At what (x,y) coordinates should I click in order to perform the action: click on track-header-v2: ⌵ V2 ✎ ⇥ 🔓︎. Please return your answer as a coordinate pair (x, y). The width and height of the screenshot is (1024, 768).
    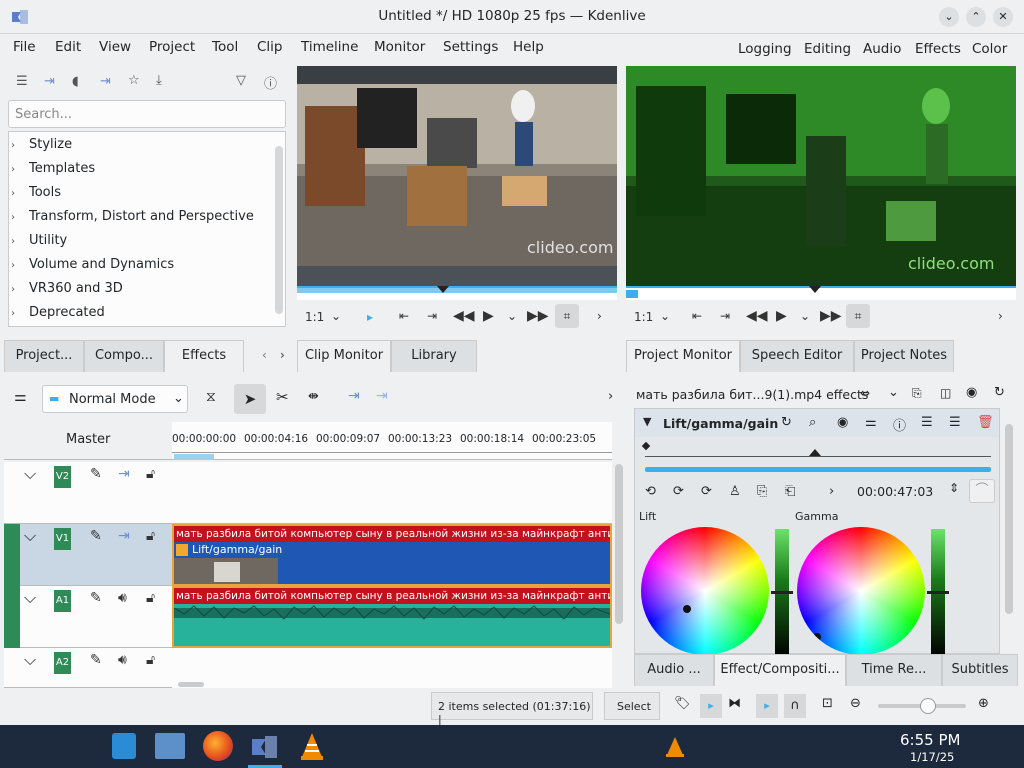
    Looking at the image, I should click on (88, 493).